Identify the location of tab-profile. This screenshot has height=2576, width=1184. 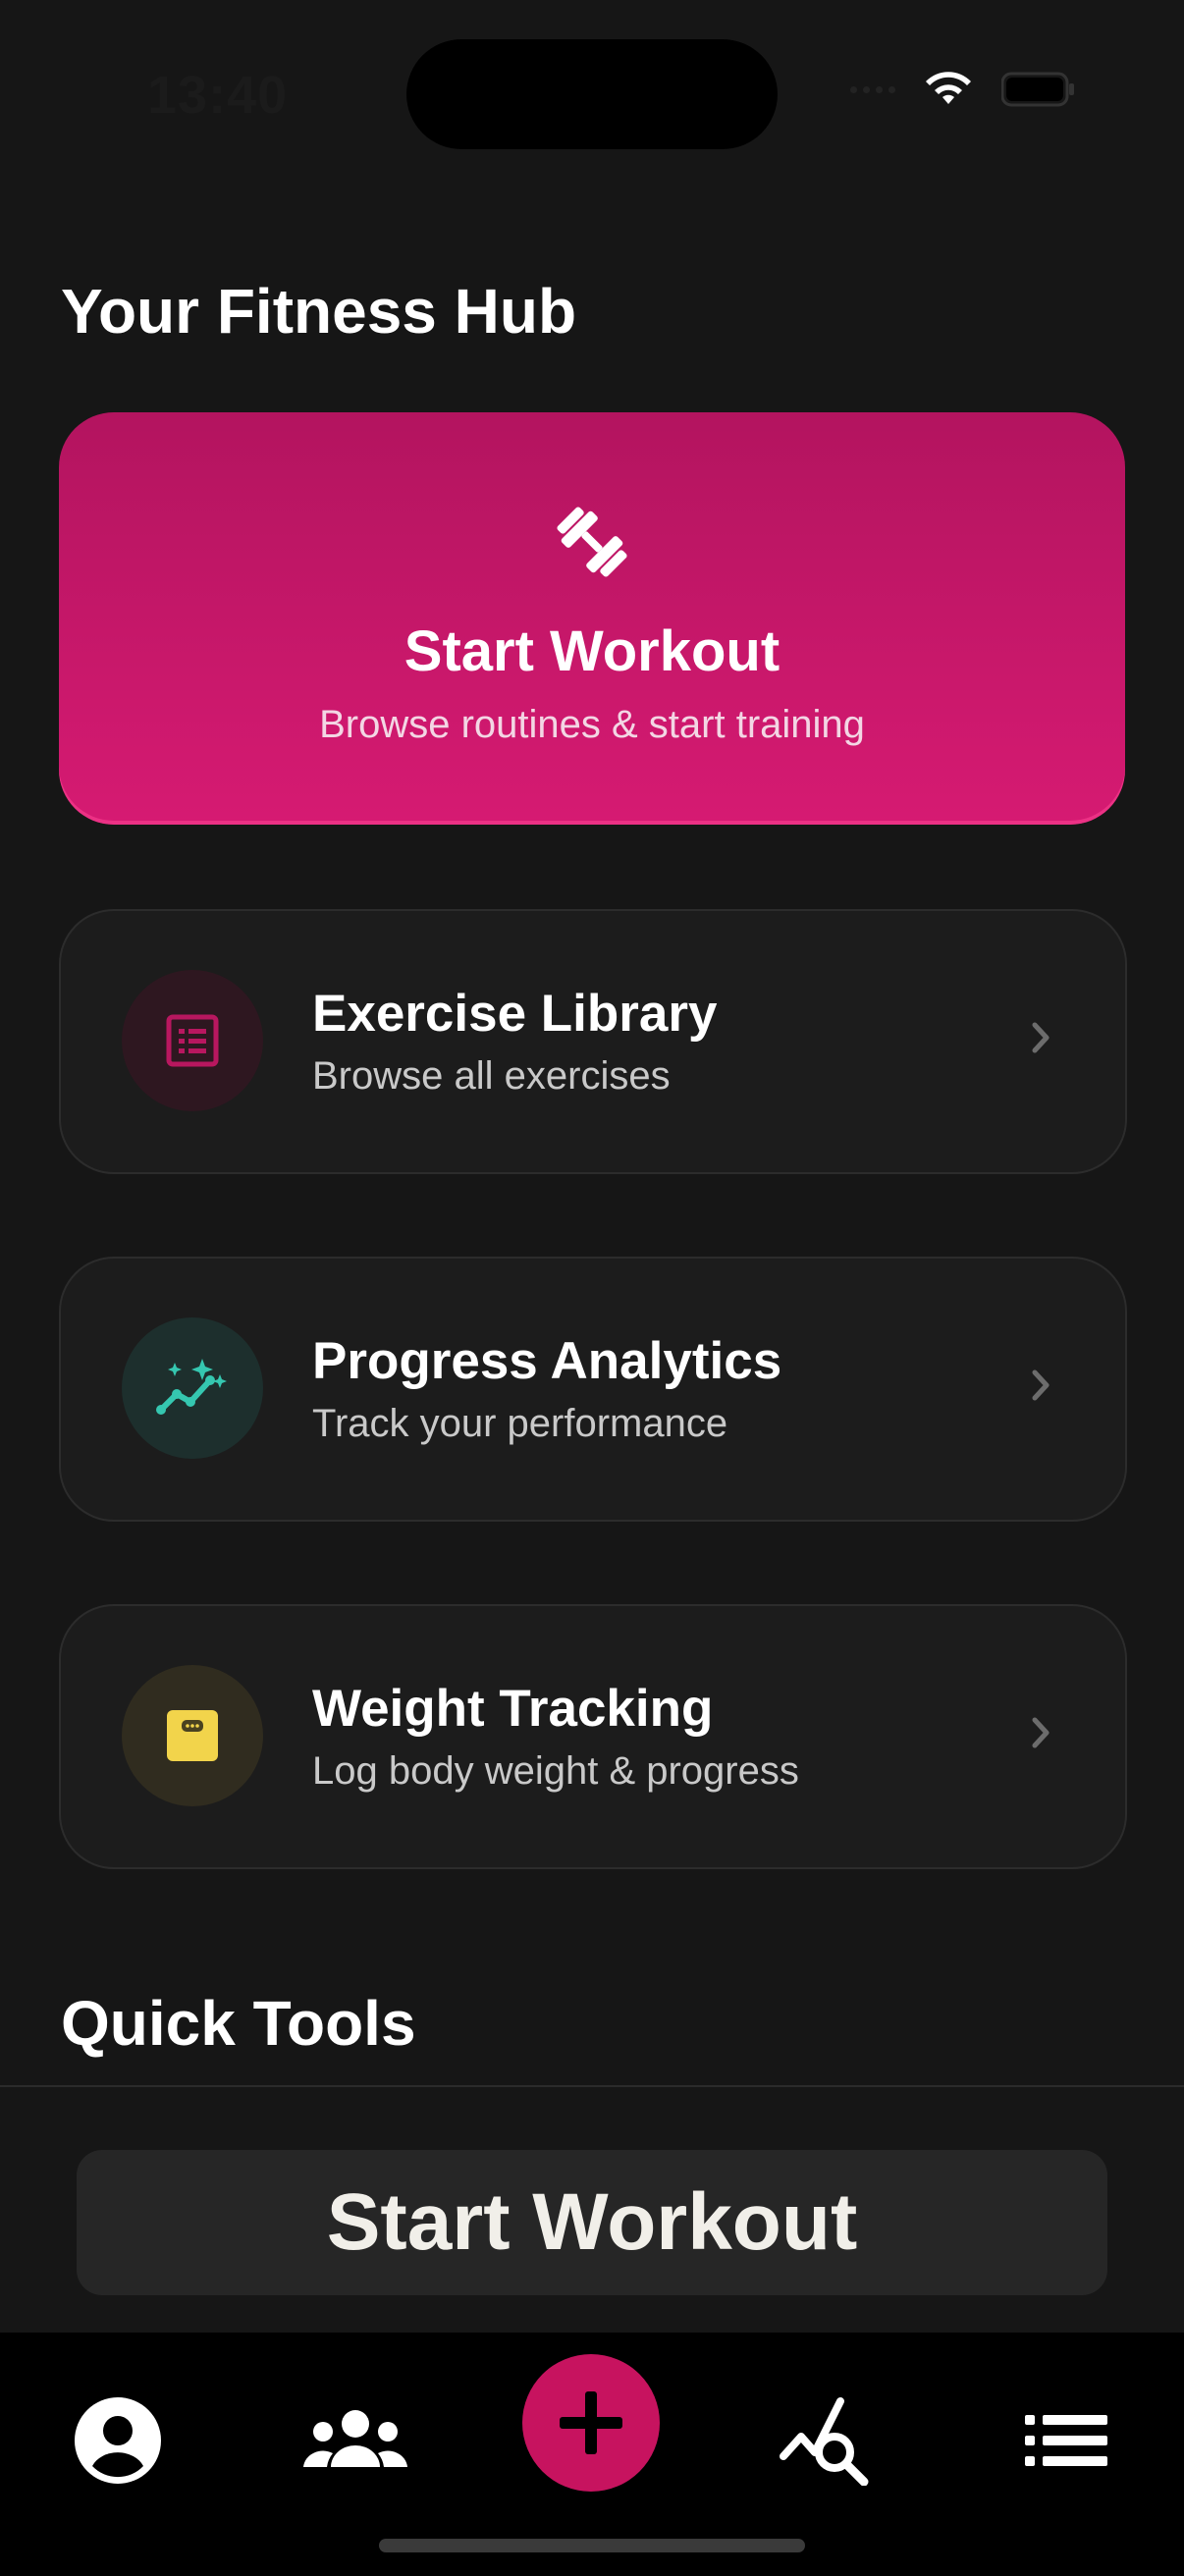
(117, 2440).